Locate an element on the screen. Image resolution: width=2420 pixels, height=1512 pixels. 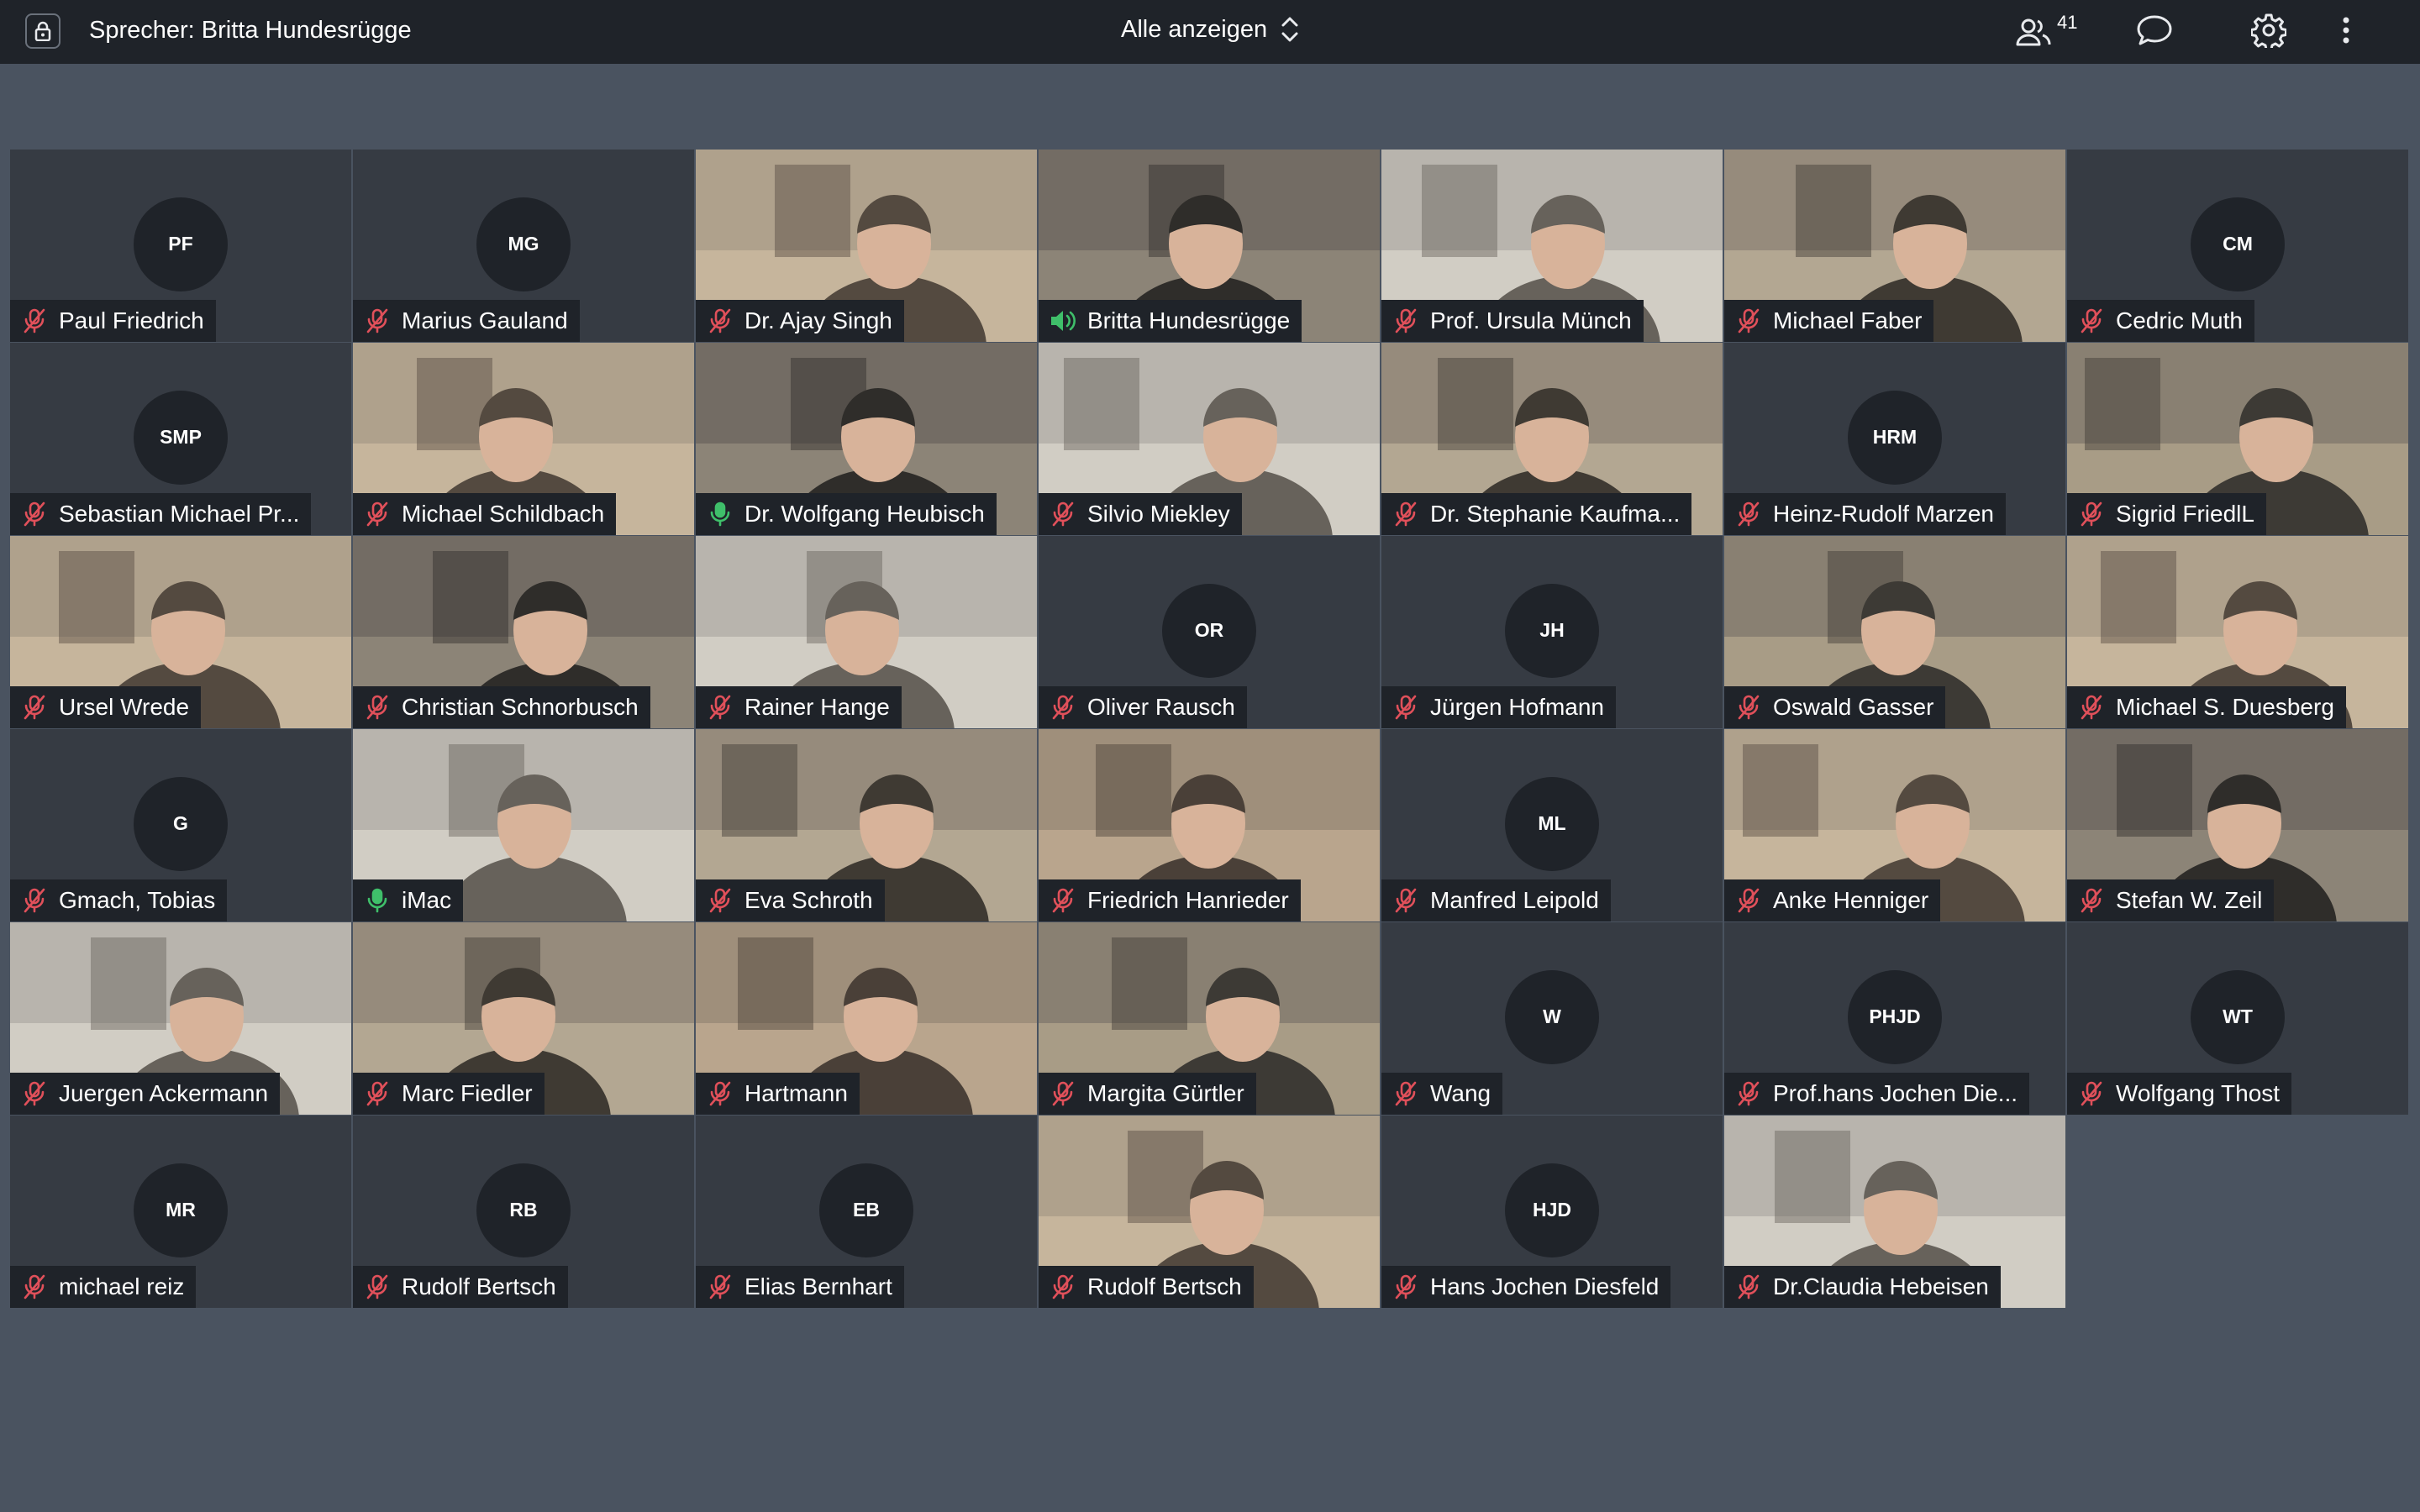
participant-tile: Friedrich Hanrieder is located at coordinates (1209, 825).